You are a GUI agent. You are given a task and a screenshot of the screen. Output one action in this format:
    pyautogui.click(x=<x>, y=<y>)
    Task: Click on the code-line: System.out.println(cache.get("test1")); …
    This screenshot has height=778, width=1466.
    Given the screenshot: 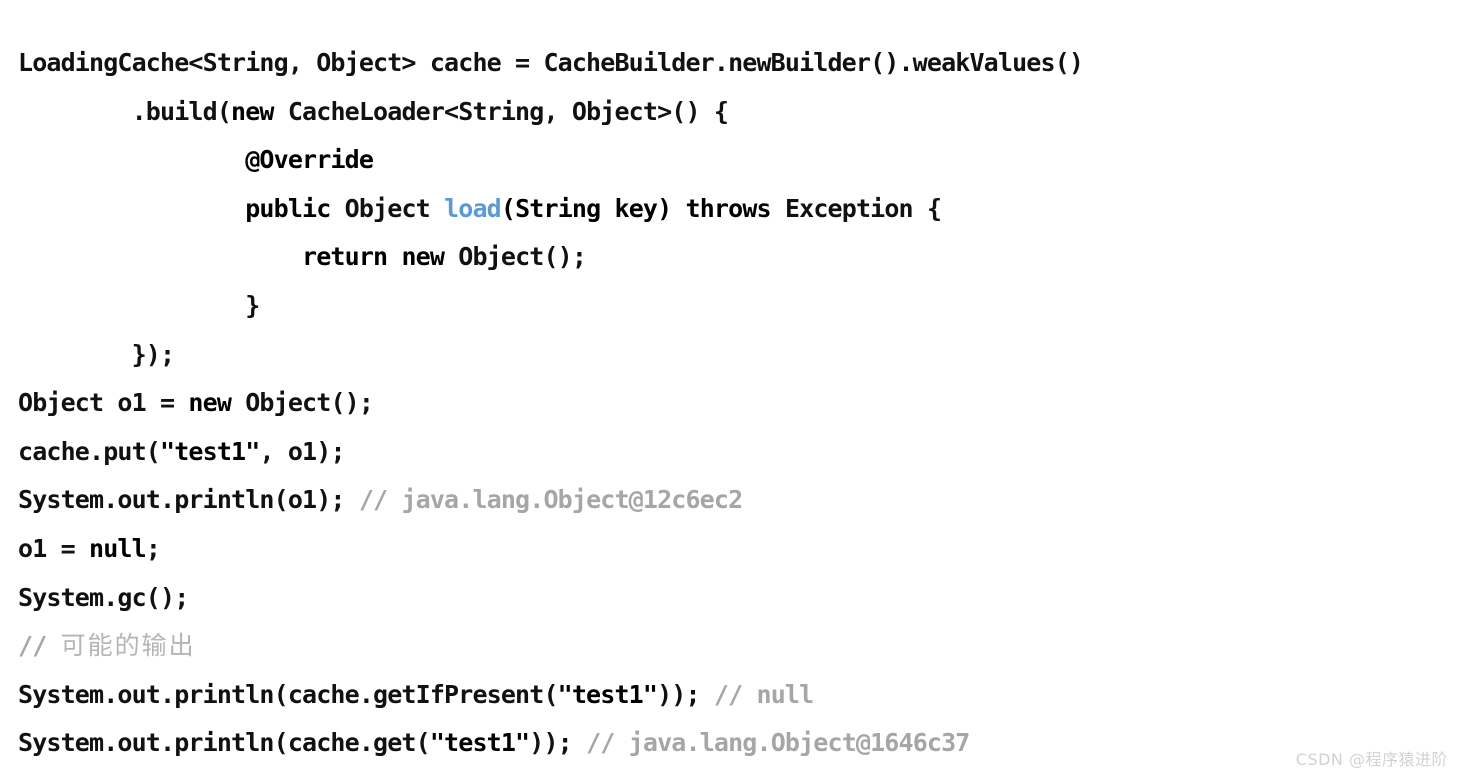 What is the action you would take?
    pyautogui.click(x=738, y=743)
    